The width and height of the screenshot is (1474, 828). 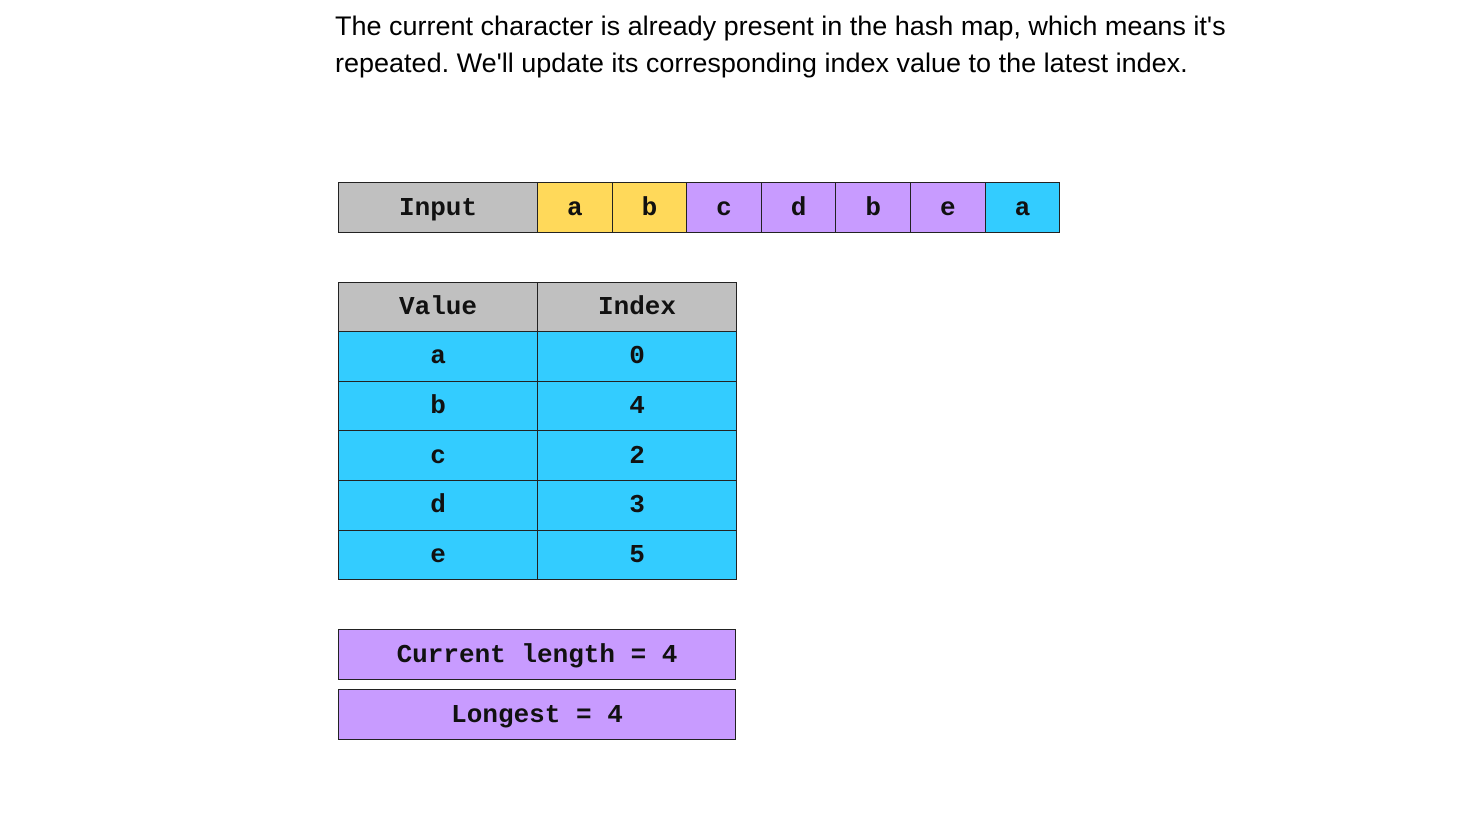 What do you see at coordinates (537, 654) in the screenshot?
I see `current-length-box: Current length = 4` at bounding box center [537, 654].